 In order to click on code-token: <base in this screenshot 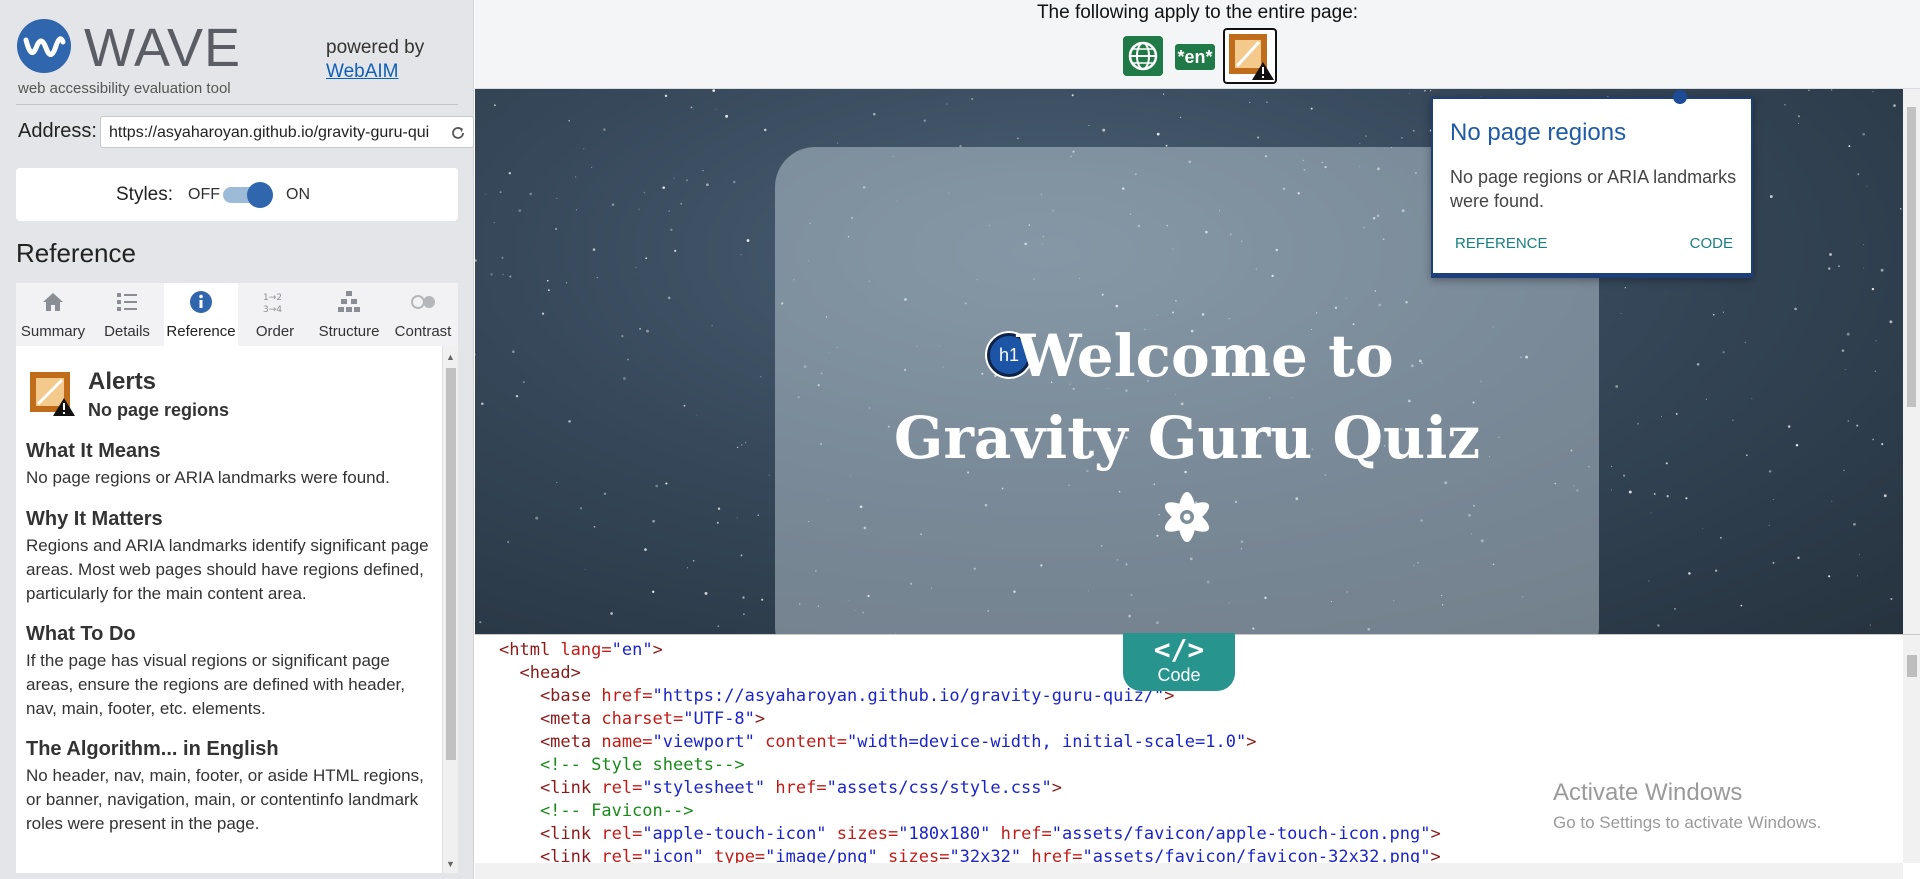, I will do `click(550, 696)`.